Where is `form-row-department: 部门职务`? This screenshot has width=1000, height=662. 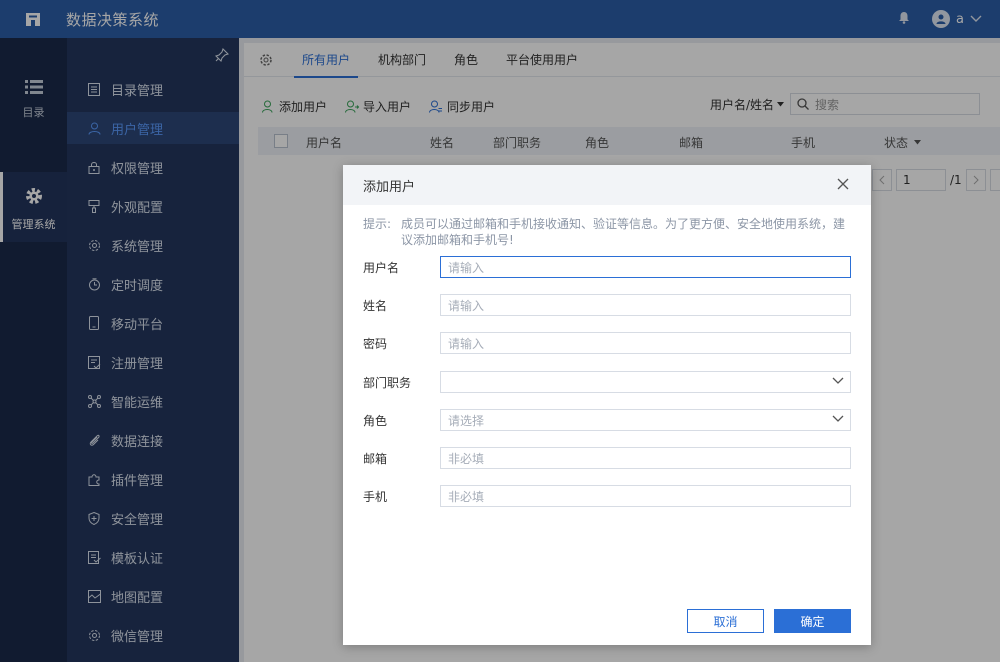
form-row-department: 部门职务 is located at coordinates (607, 382).